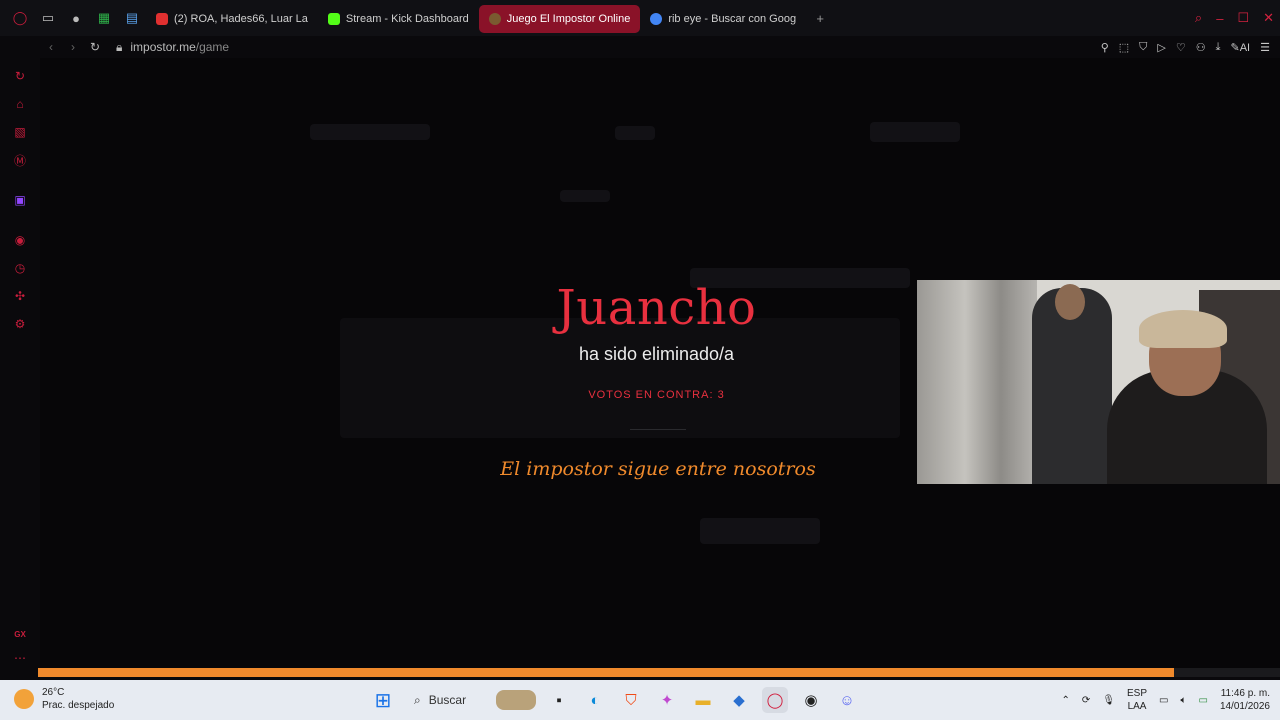 The height and width of the screenshot is (720, 1280). Describe the element at coordinates (559, 19) in the screenshot. I see `tab-impostor: Juego El Impostor Online` at that location.